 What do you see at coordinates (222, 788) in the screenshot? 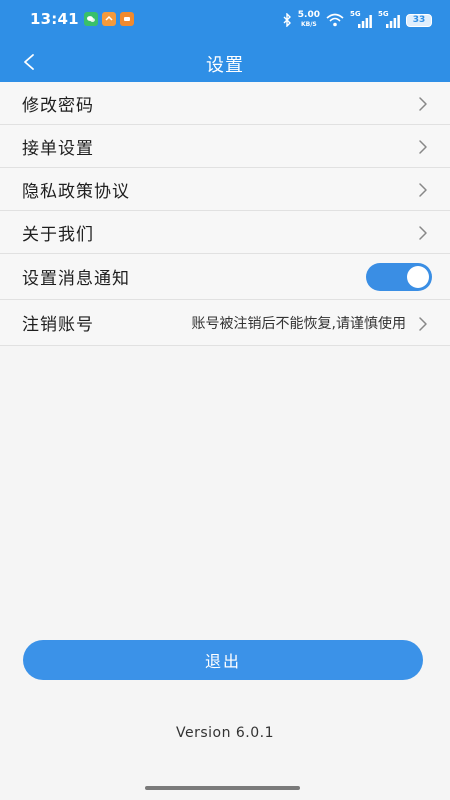
I see `home-indicator` at bounding box center [222, 788].